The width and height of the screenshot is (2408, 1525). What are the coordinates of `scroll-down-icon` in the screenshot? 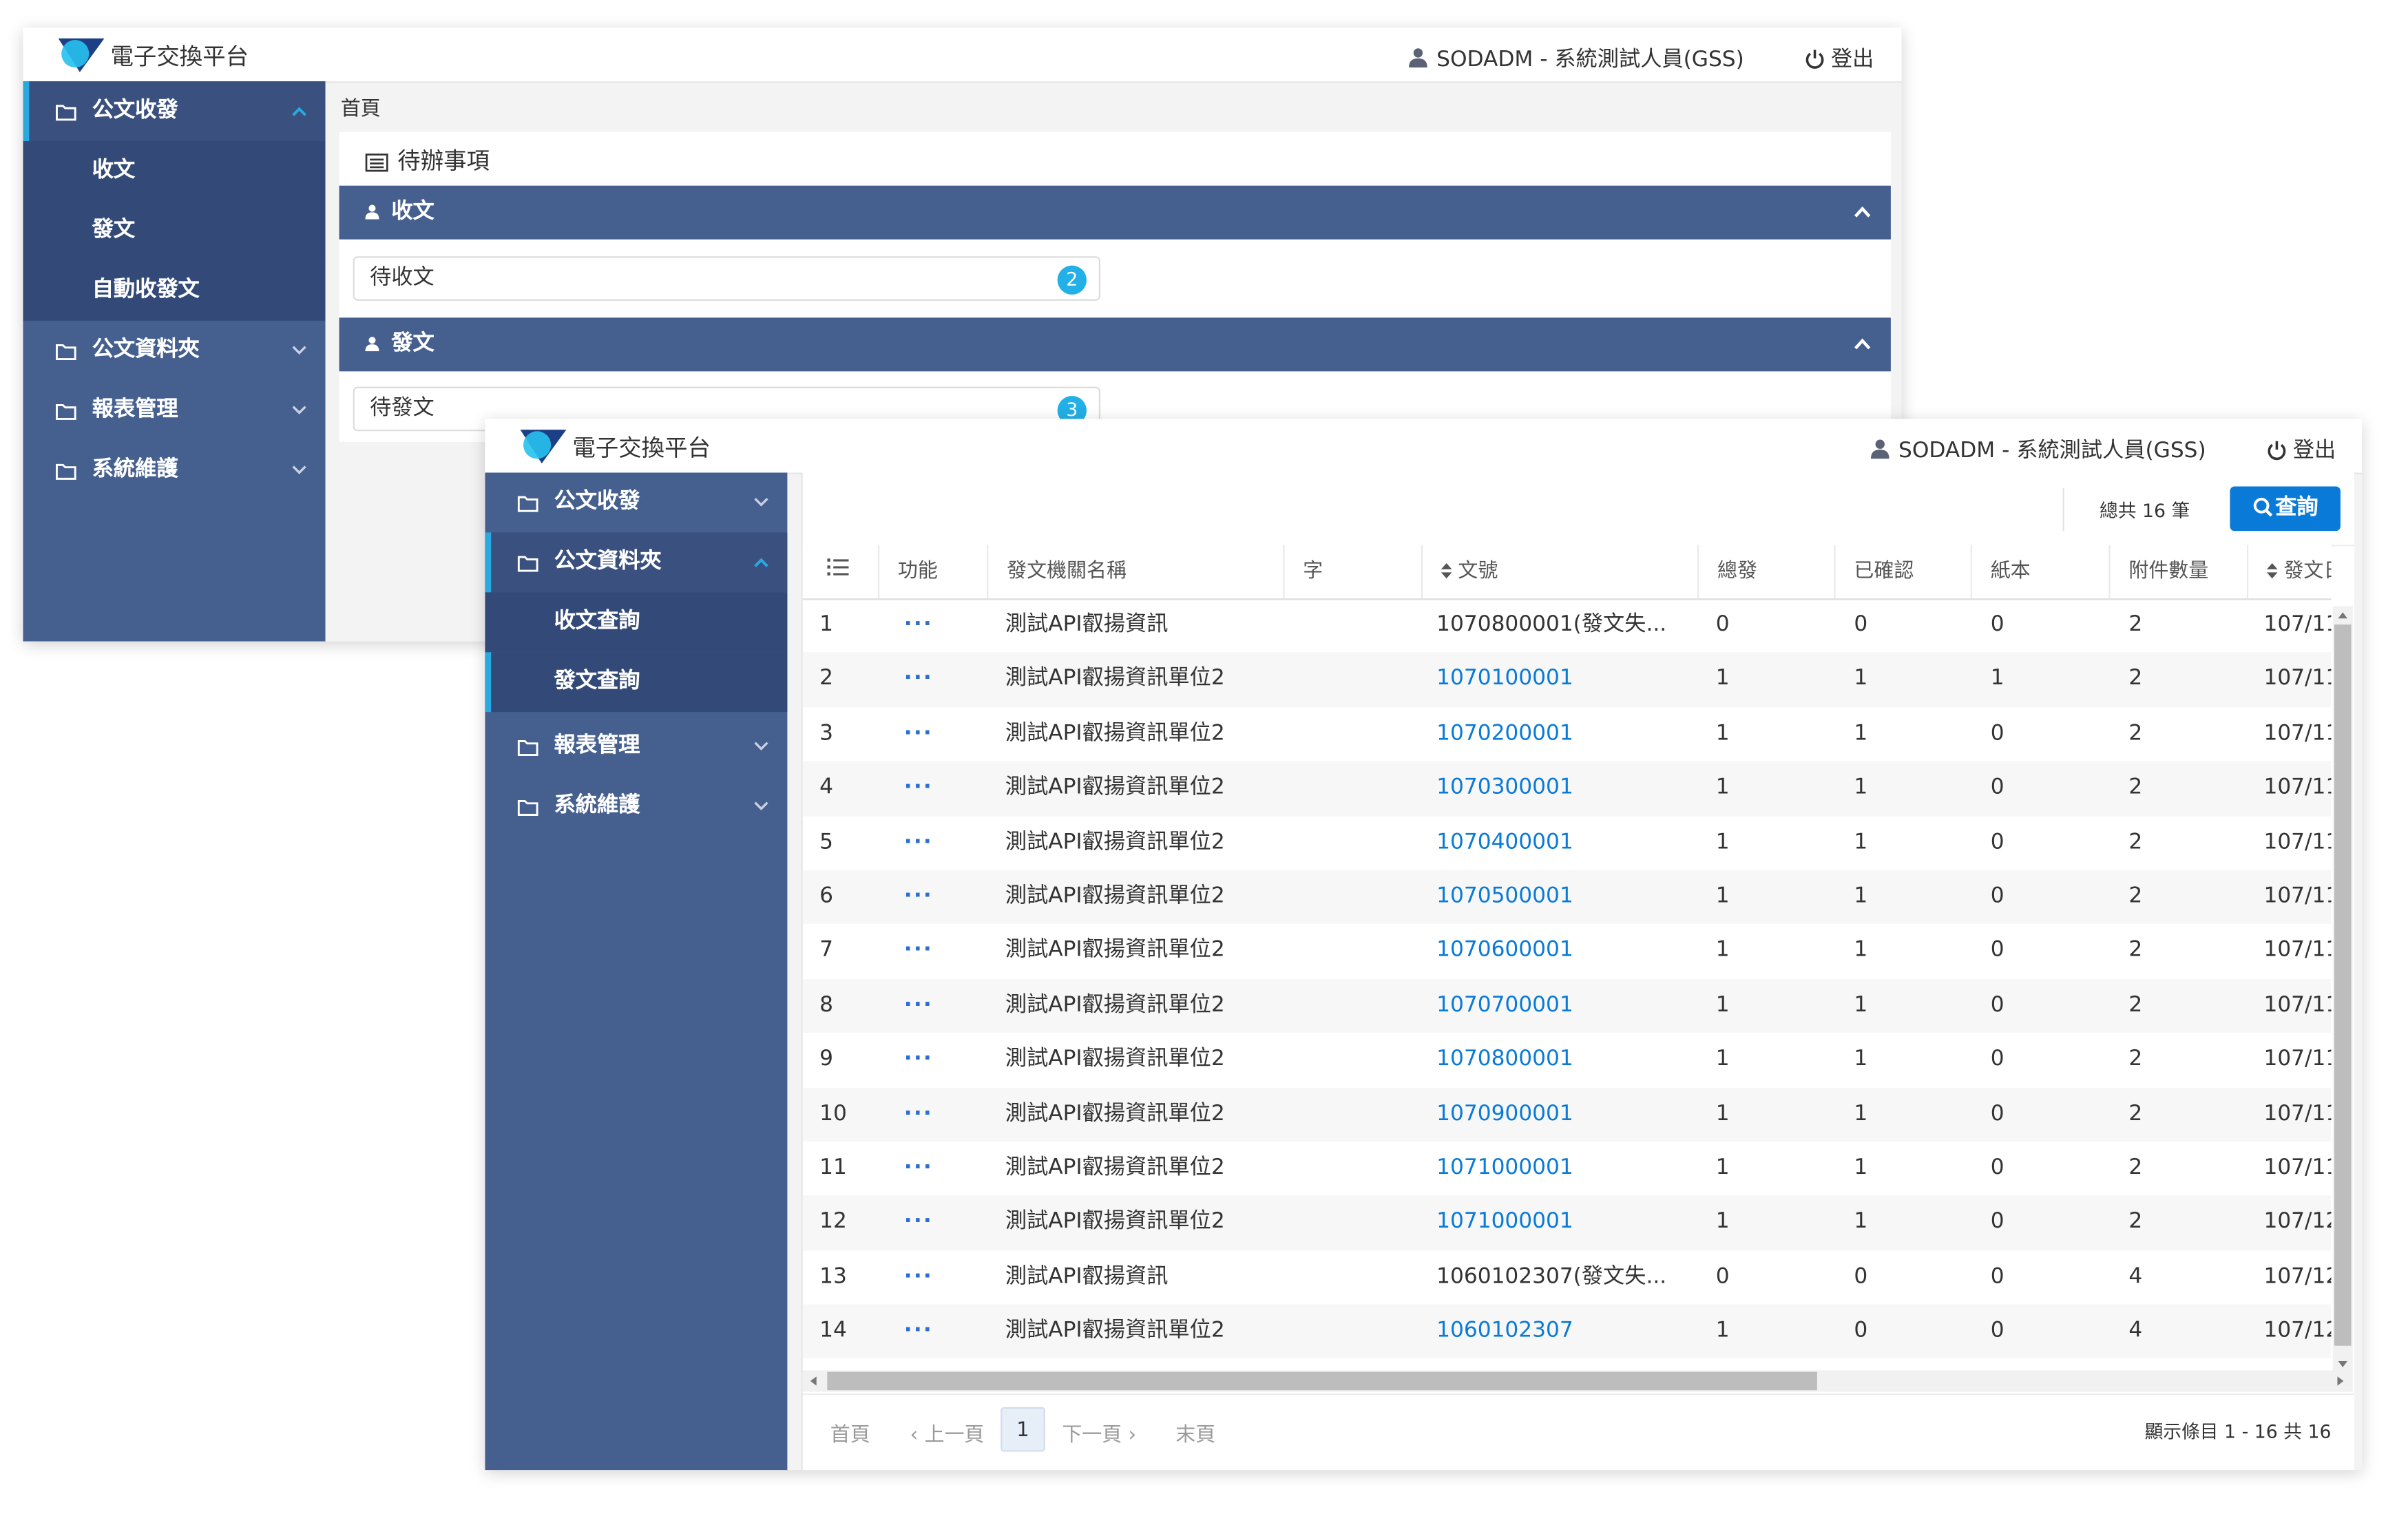 It's located at (2343, 1363).